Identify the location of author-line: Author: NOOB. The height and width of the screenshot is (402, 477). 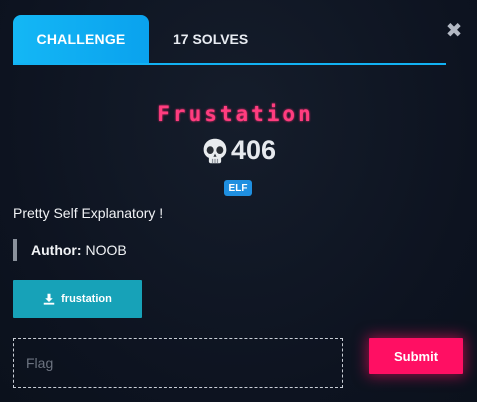
(70, 250).